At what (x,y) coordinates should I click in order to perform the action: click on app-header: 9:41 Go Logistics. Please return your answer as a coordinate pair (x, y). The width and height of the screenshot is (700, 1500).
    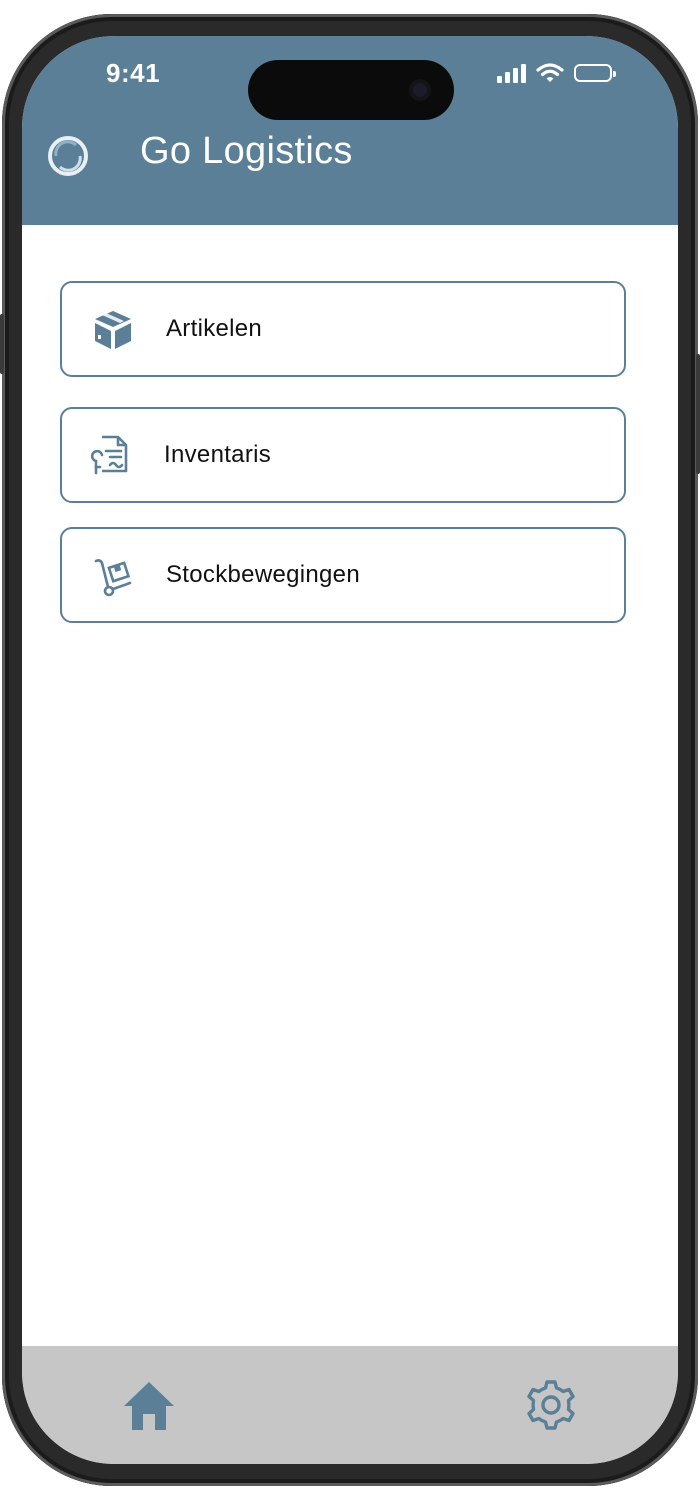
    Looking at the image, I should click on (350, 130).